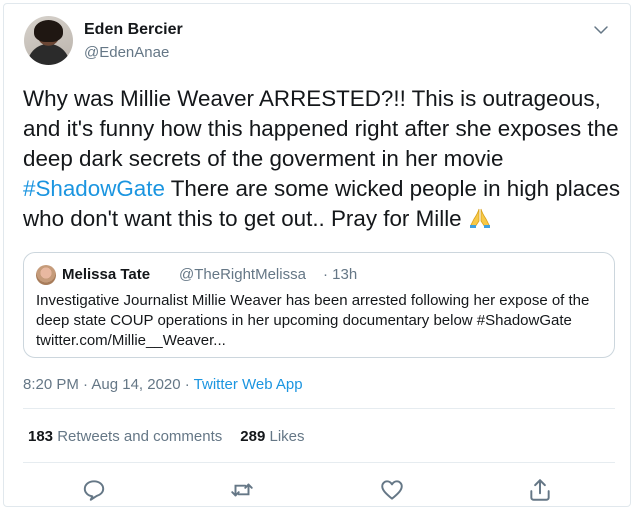 This screenshot has height=512, width=639. What do you see at coordinates (138, 436) in the screenshot?
I see `retweets-label: Retweets and comments` at bounding box center [138, 436].